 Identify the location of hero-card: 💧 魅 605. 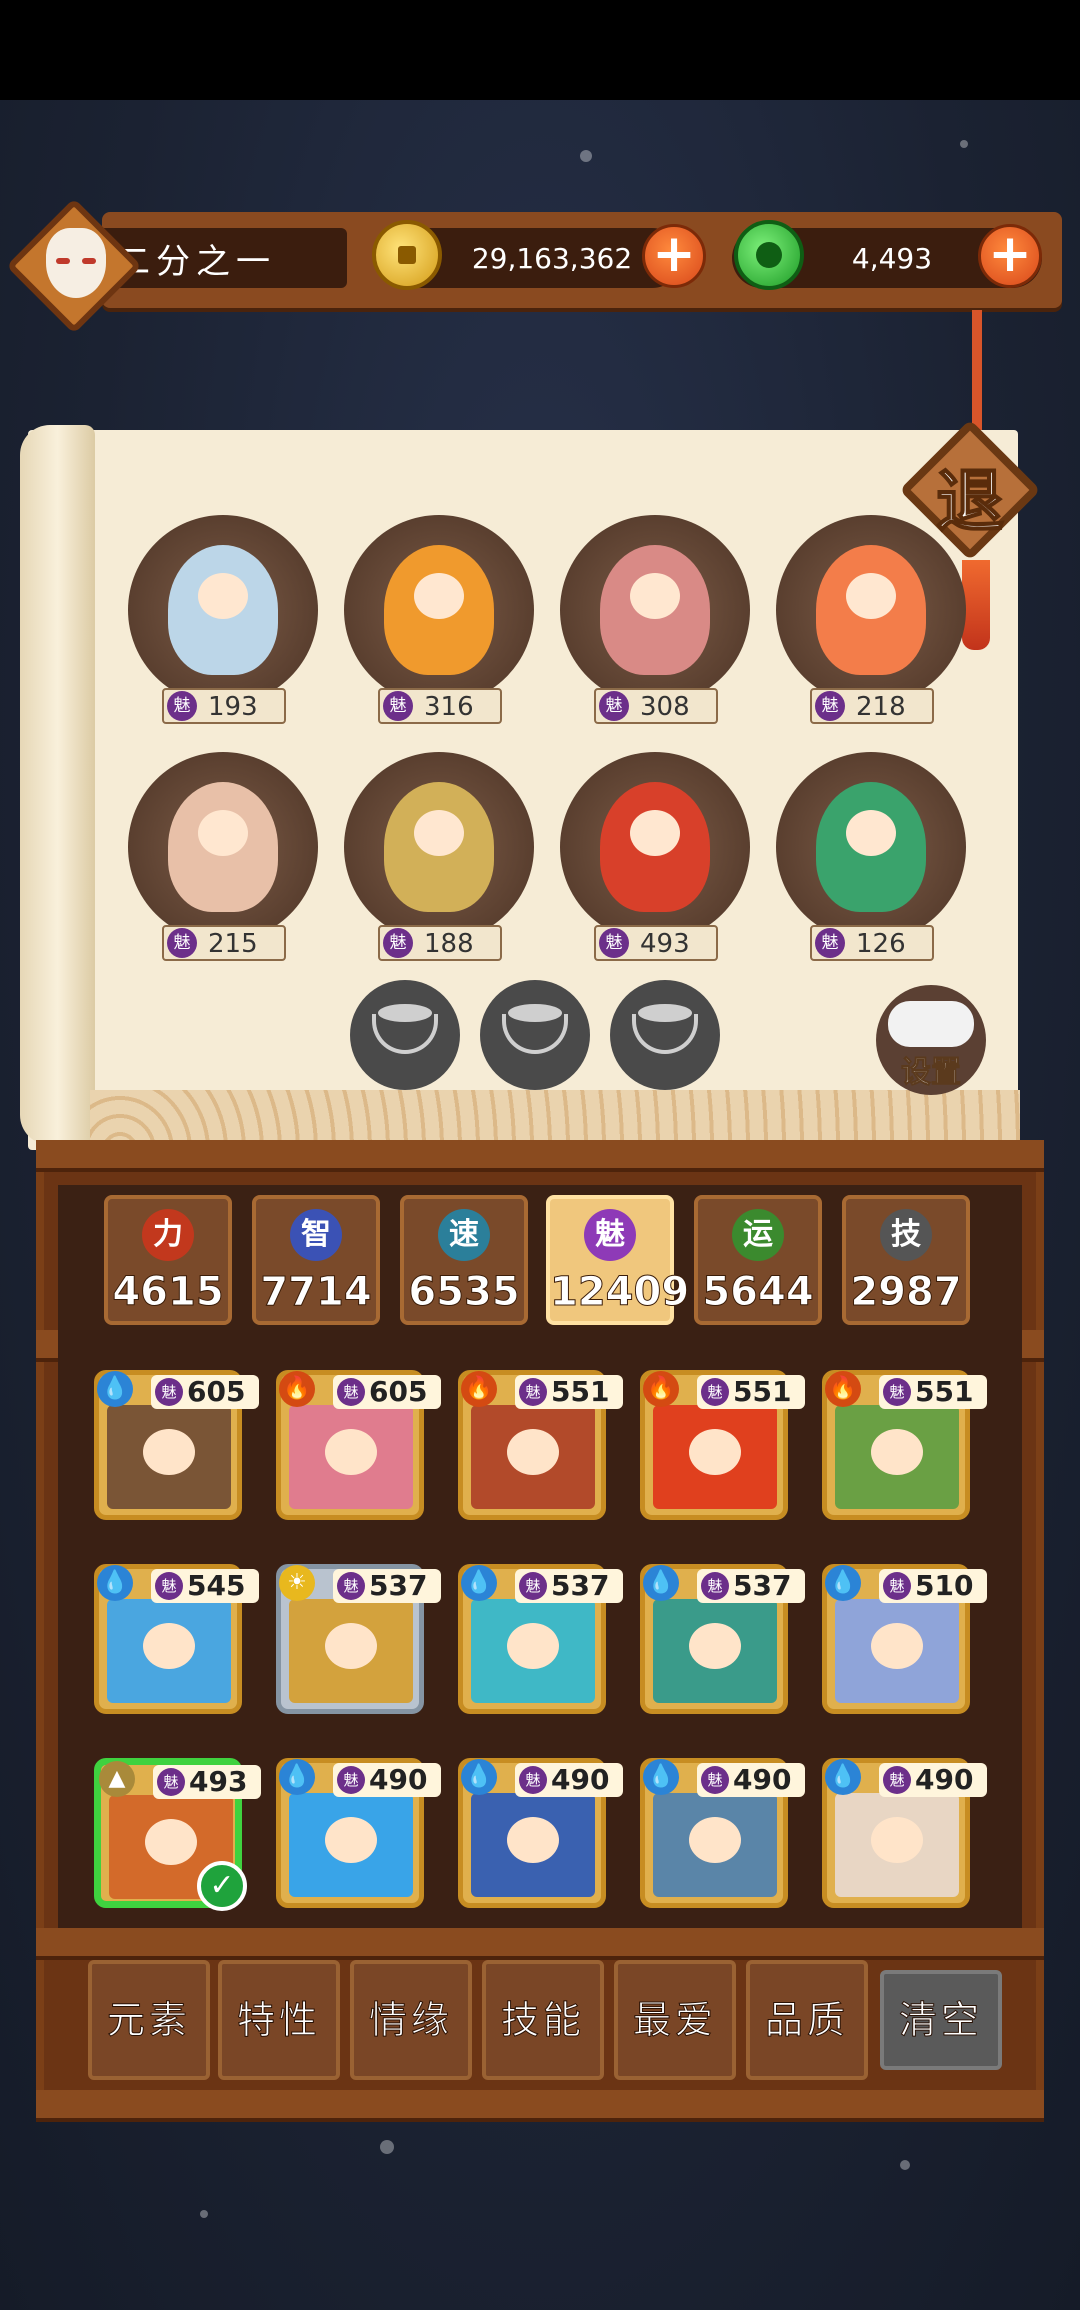
(176, 1445).